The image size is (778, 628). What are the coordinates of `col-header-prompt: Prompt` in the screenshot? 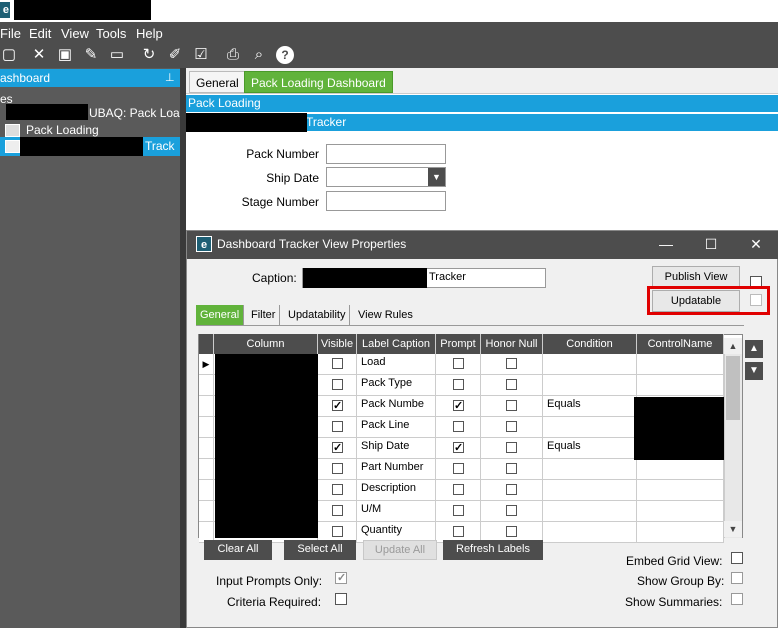 It's located at (458, 344).